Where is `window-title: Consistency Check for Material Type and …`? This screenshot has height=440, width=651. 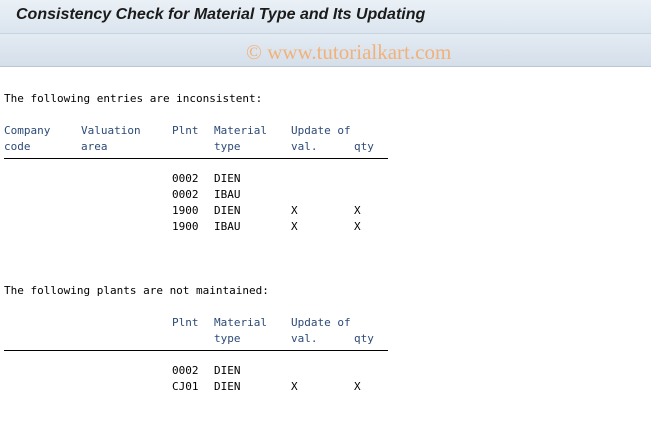
window-title: Consistency Check for Material Type and … is located at coordinates (221, 14).